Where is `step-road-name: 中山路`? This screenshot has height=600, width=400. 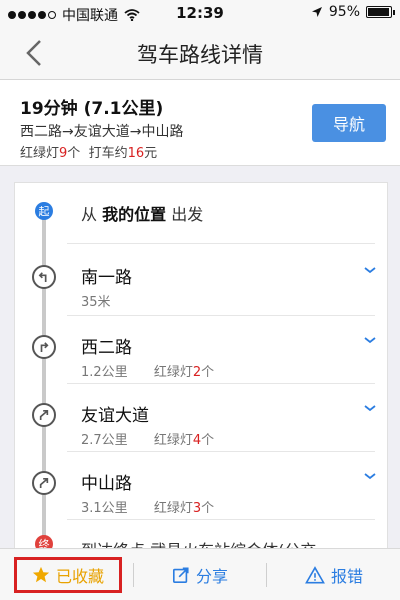
step-road-name: 中山路 is located at coordinates (106, 484).